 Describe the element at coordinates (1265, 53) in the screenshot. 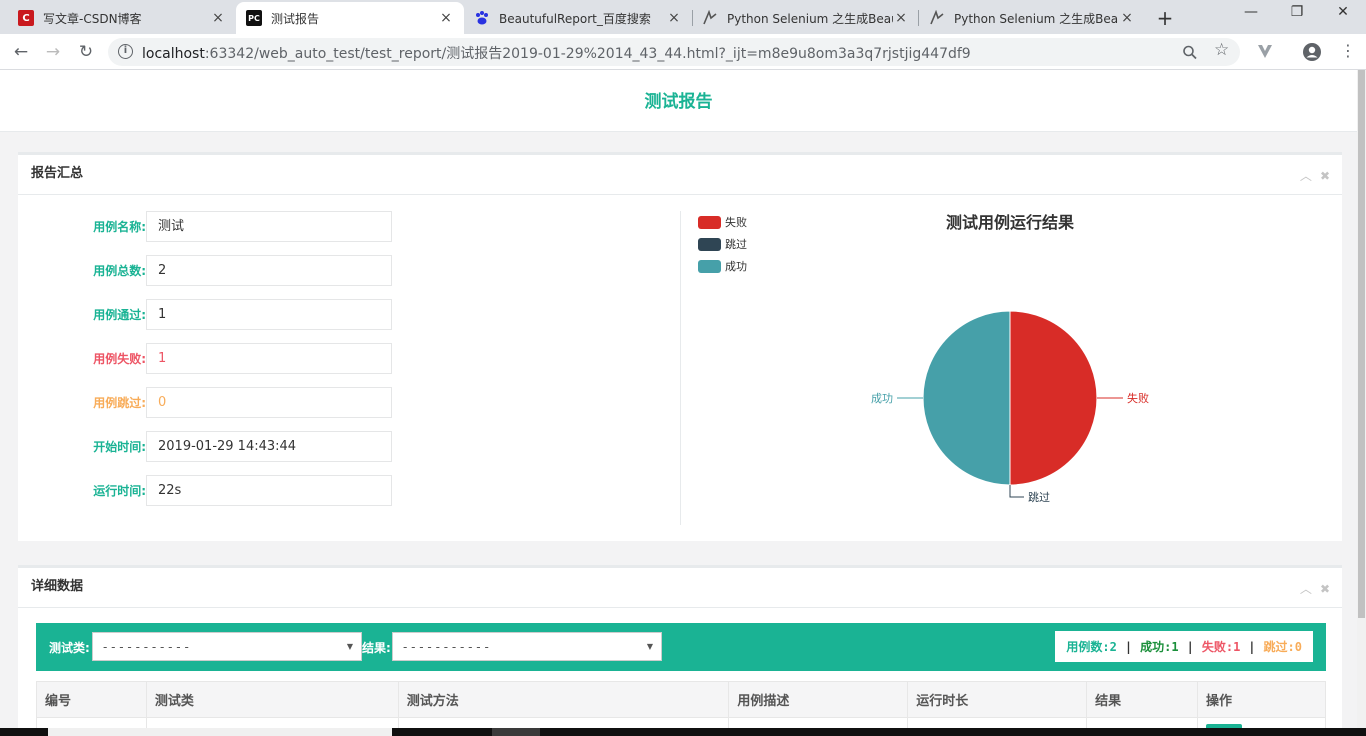

I see `extension-icon` at that location.